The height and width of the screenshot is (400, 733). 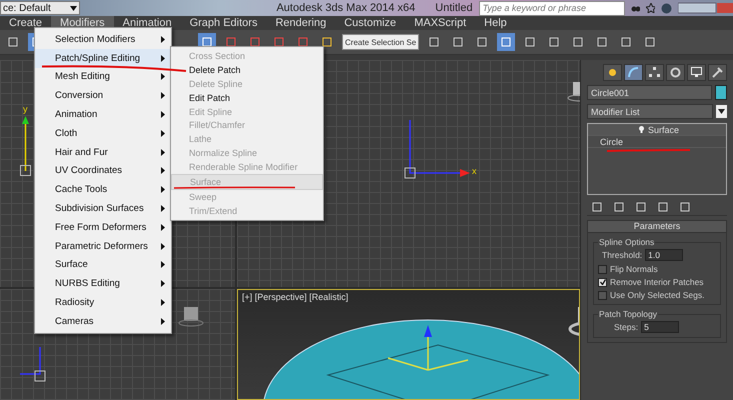 What do you see at coordinates (649, 92) in the screenshot?
I see `object-name-field: Circle001` at bounding box center [649, 92].